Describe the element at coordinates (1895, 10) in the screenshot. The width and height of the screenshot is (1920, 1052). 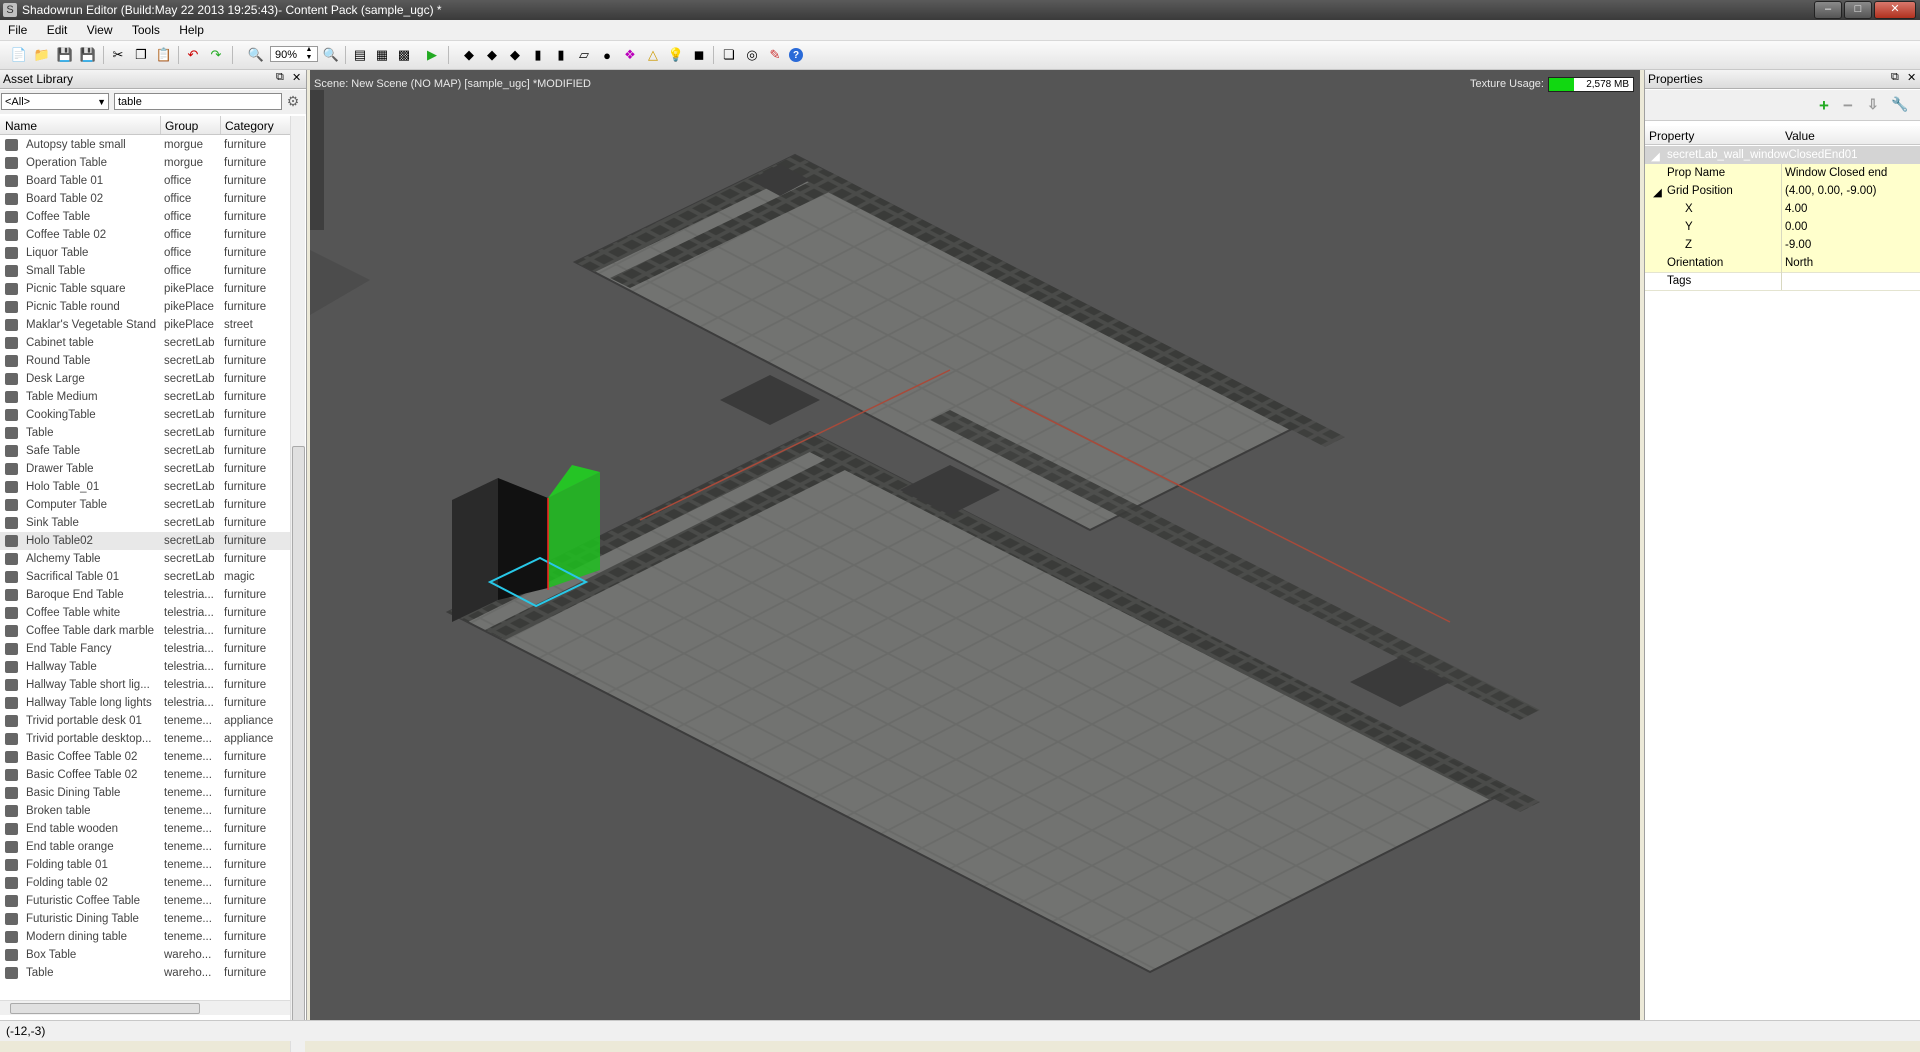
I see `close-button: ✕` at that location.